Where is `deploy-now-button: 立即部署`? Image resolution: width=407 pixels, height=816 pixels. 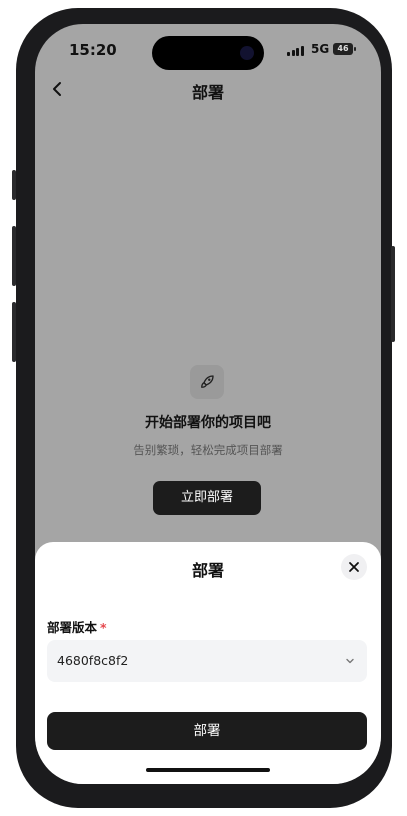 deploy-now-button: 立即部署 is located at coordinates (207, 498).